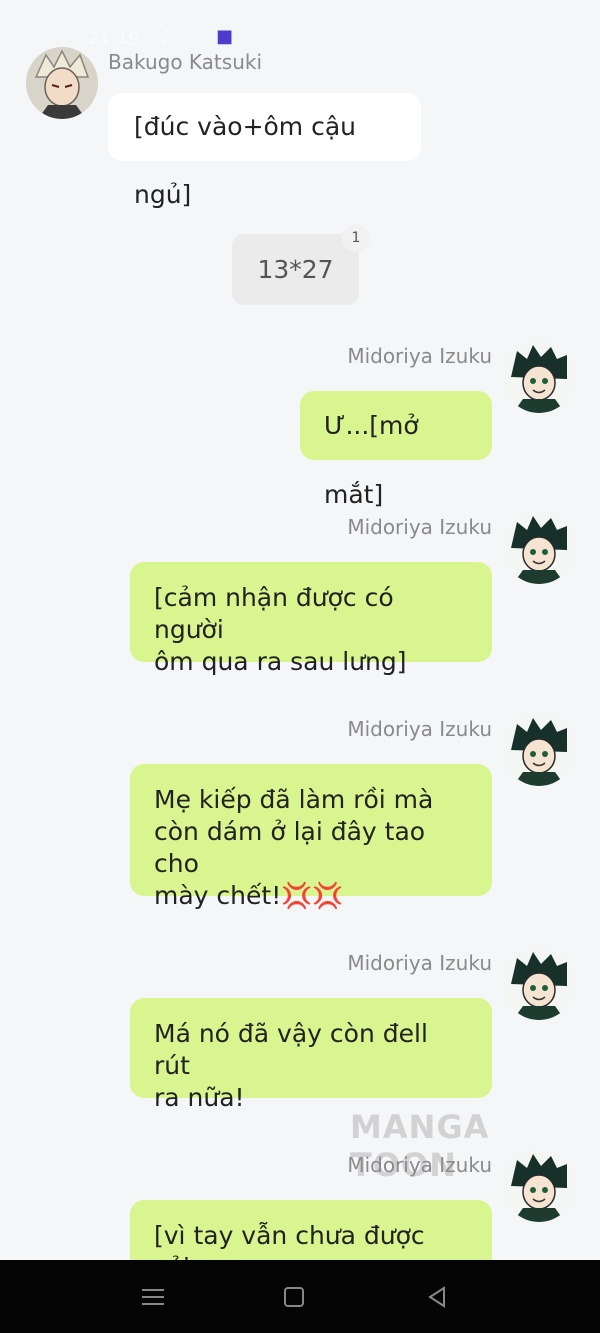  I want to click on message-bubble-incoming: [đúc vào+ôm cậu ngủ], so click(264, 151).